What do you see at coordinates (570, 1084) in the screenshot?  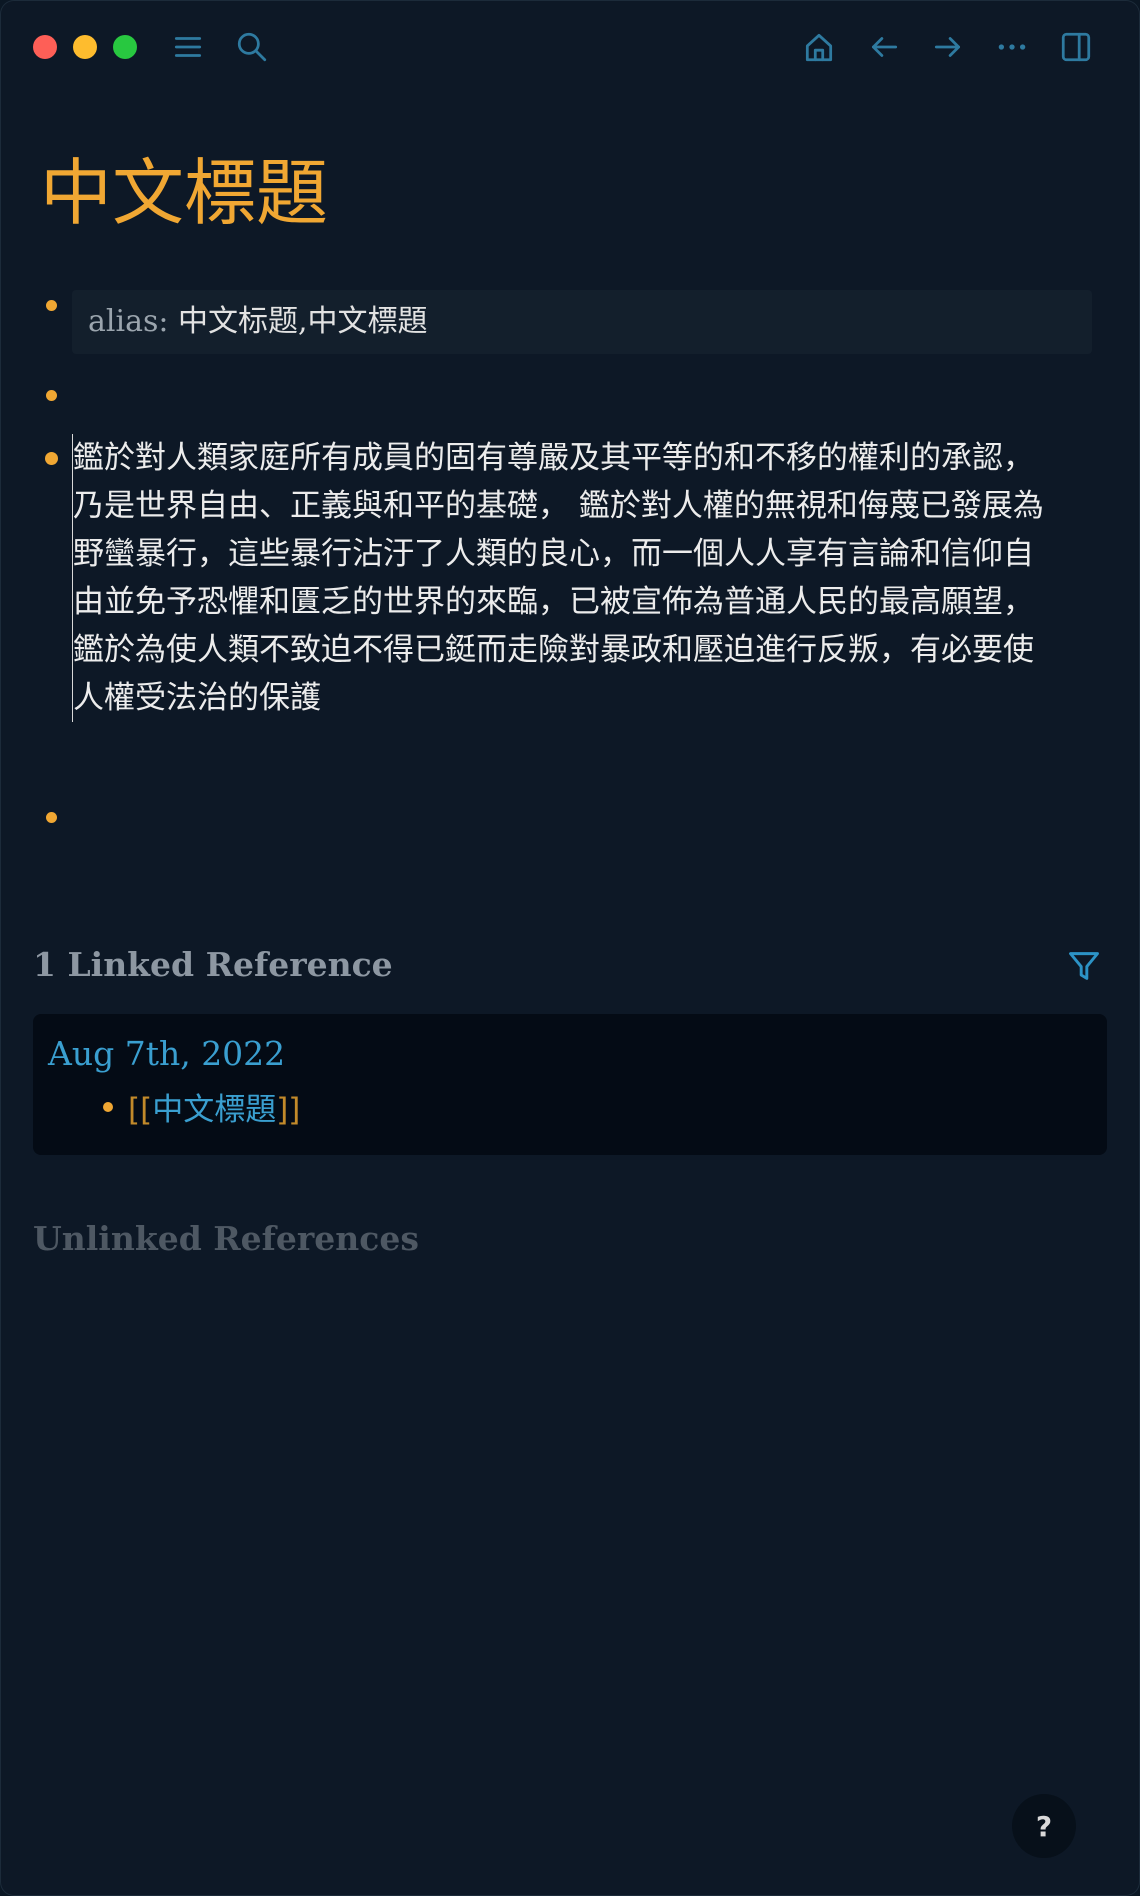 I see `linked-reference-card: Aug 7th, 2022 [[中文標題]]` at bounding box center [570, 1084].